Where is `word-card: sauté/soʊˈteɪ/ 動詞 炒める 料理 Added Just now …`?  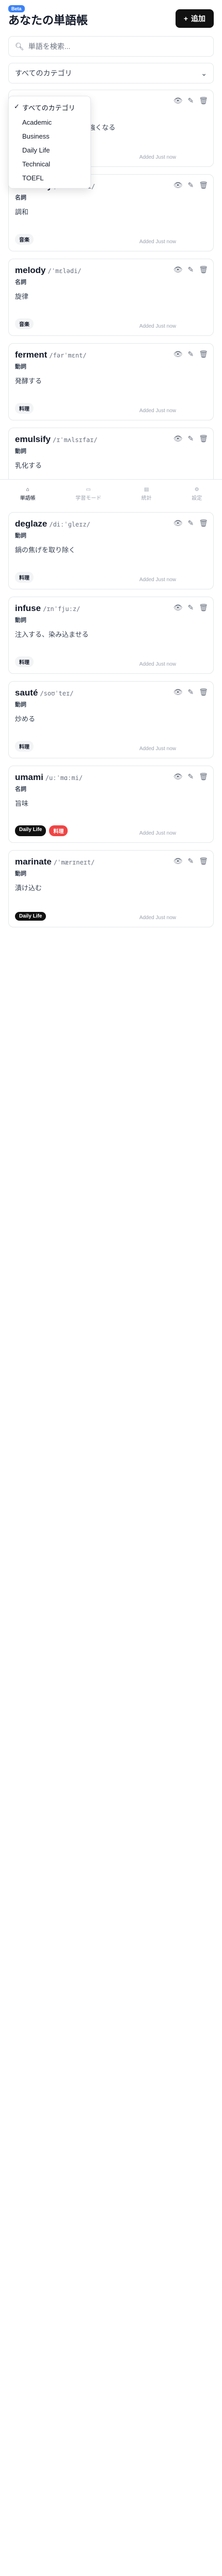 word-card: sauté/soʊˈteɪ/ 動詞 炒める 料理 Added Just now … is located at coordinates (111, 719).